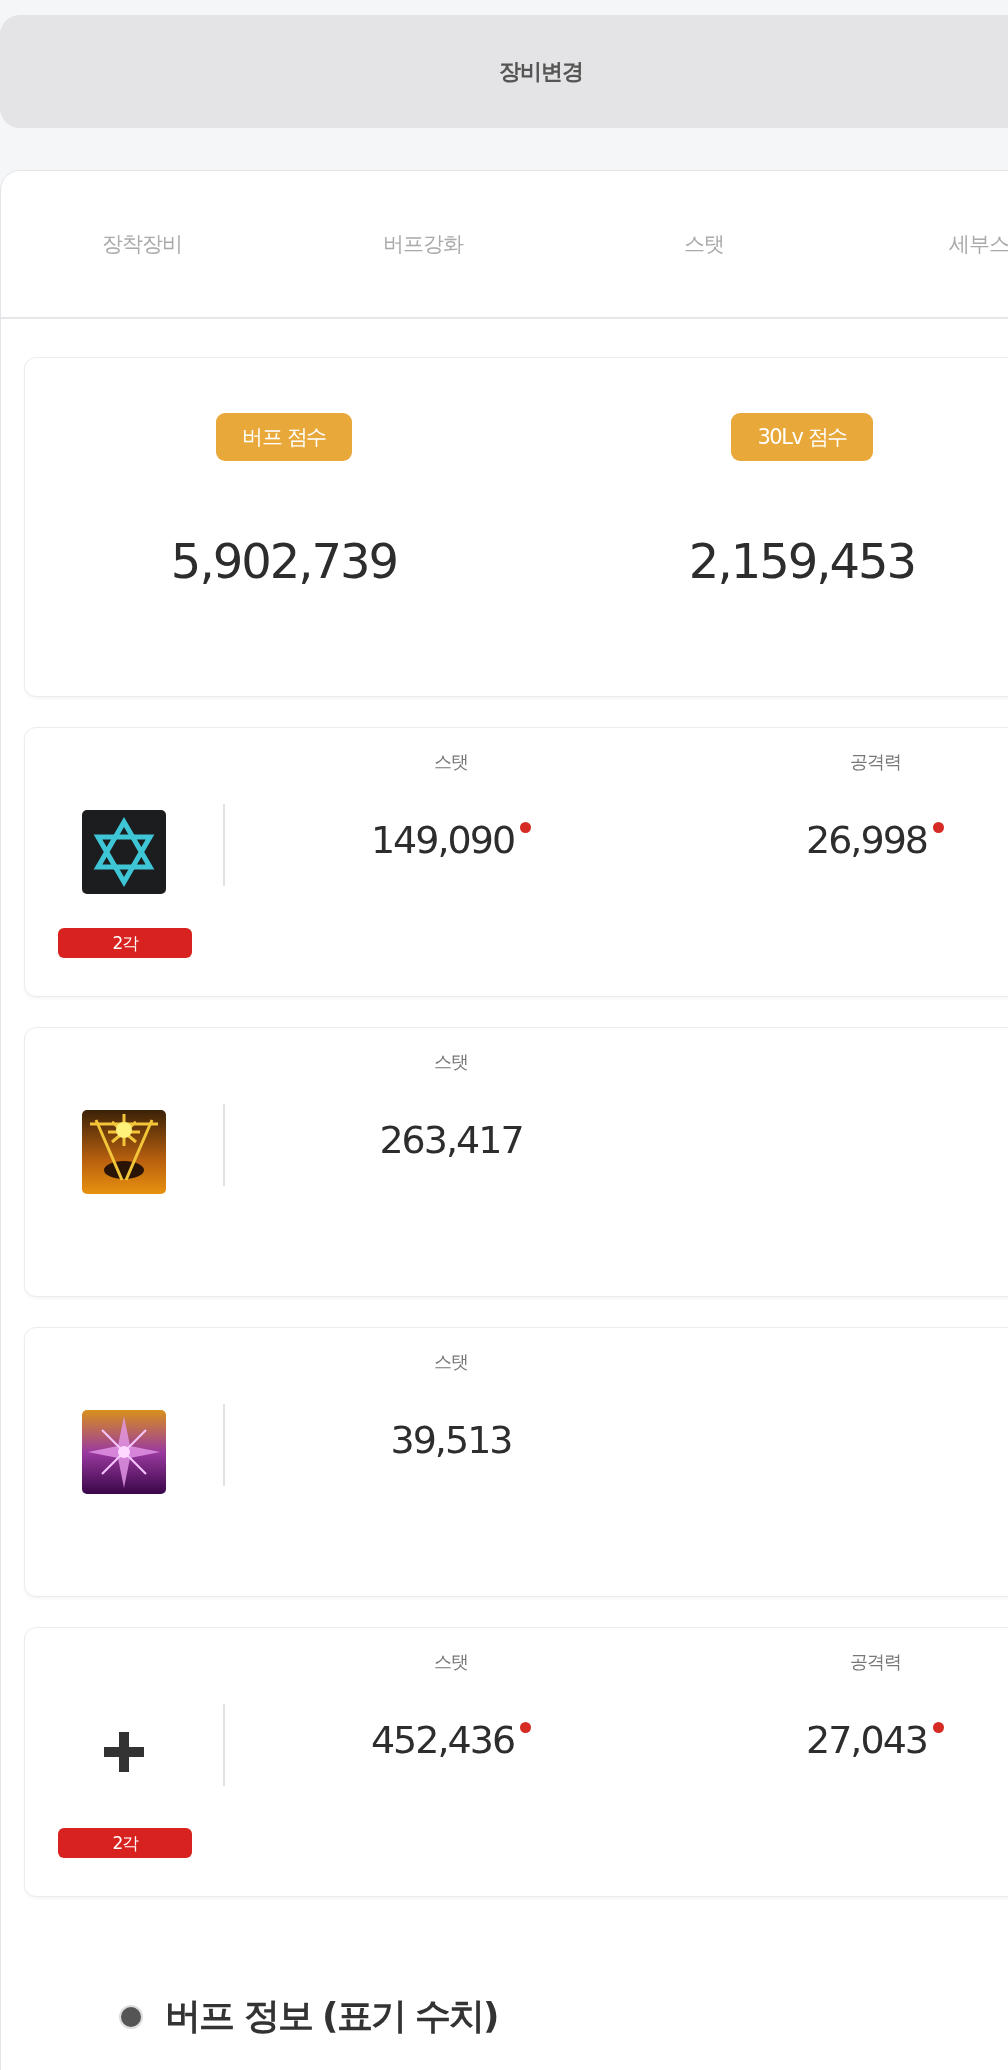 The height and width of the screenshot is (2070, 1008). Describe the element at coordinates (802, 437) in the screenshot. I see `score-label: 30Lv 점수` at that location.